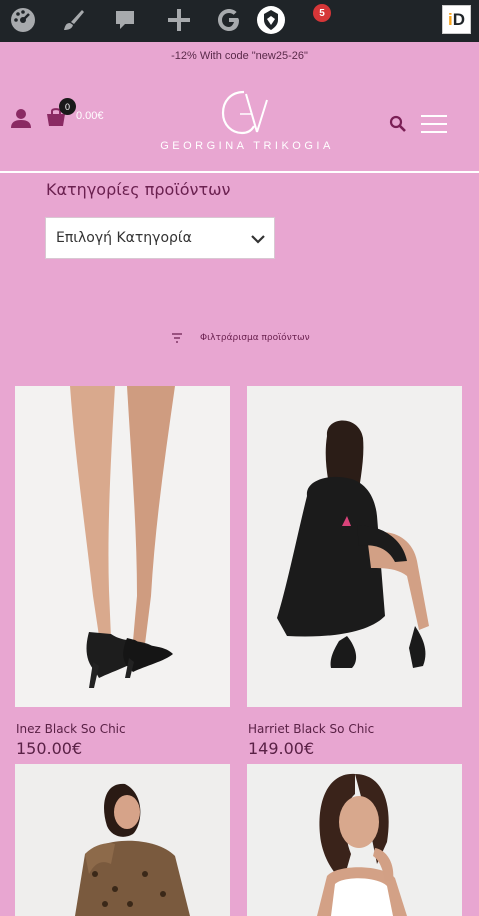 Image resolution: width=479 pixels, height=916 pixels. Describe the element at coordinates (177, 338) in the screenshot. I see `filter-icon` at that location.